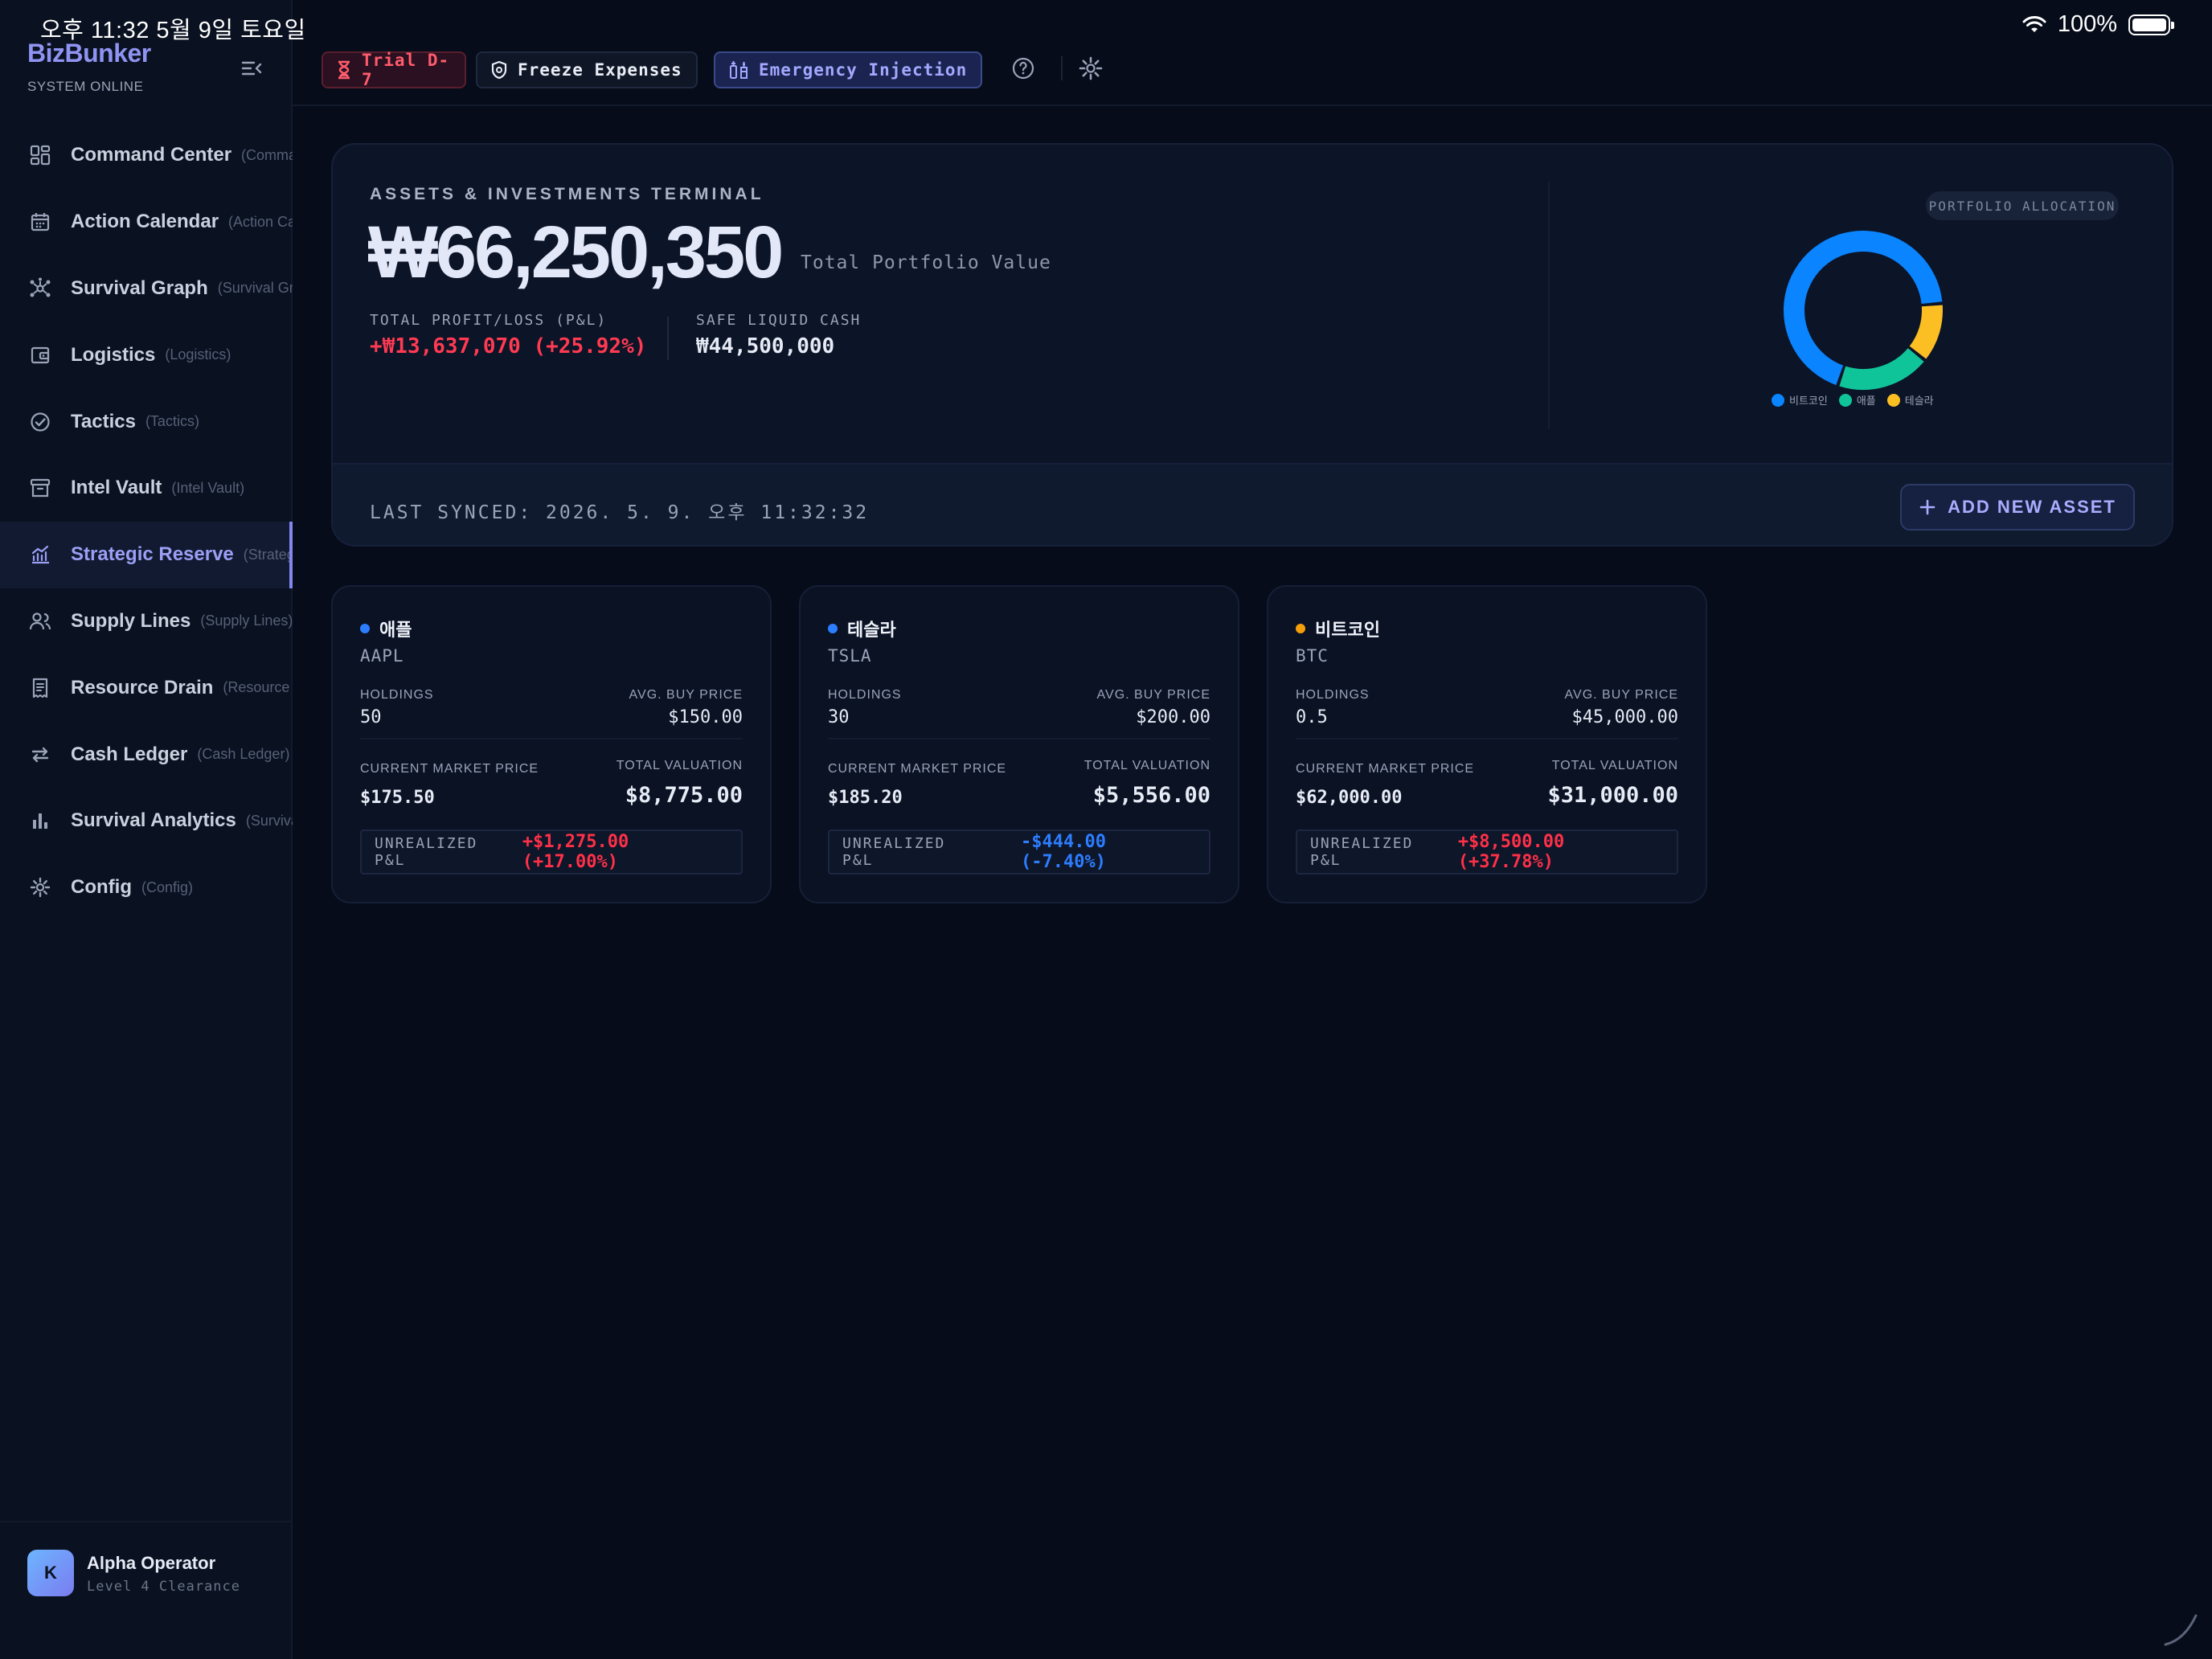 Image resolution: width=2212 pixels, height=1659 pixels. Describe the element at coordinates (40, 621) in the screenshot. I see `users-icon` at that location.